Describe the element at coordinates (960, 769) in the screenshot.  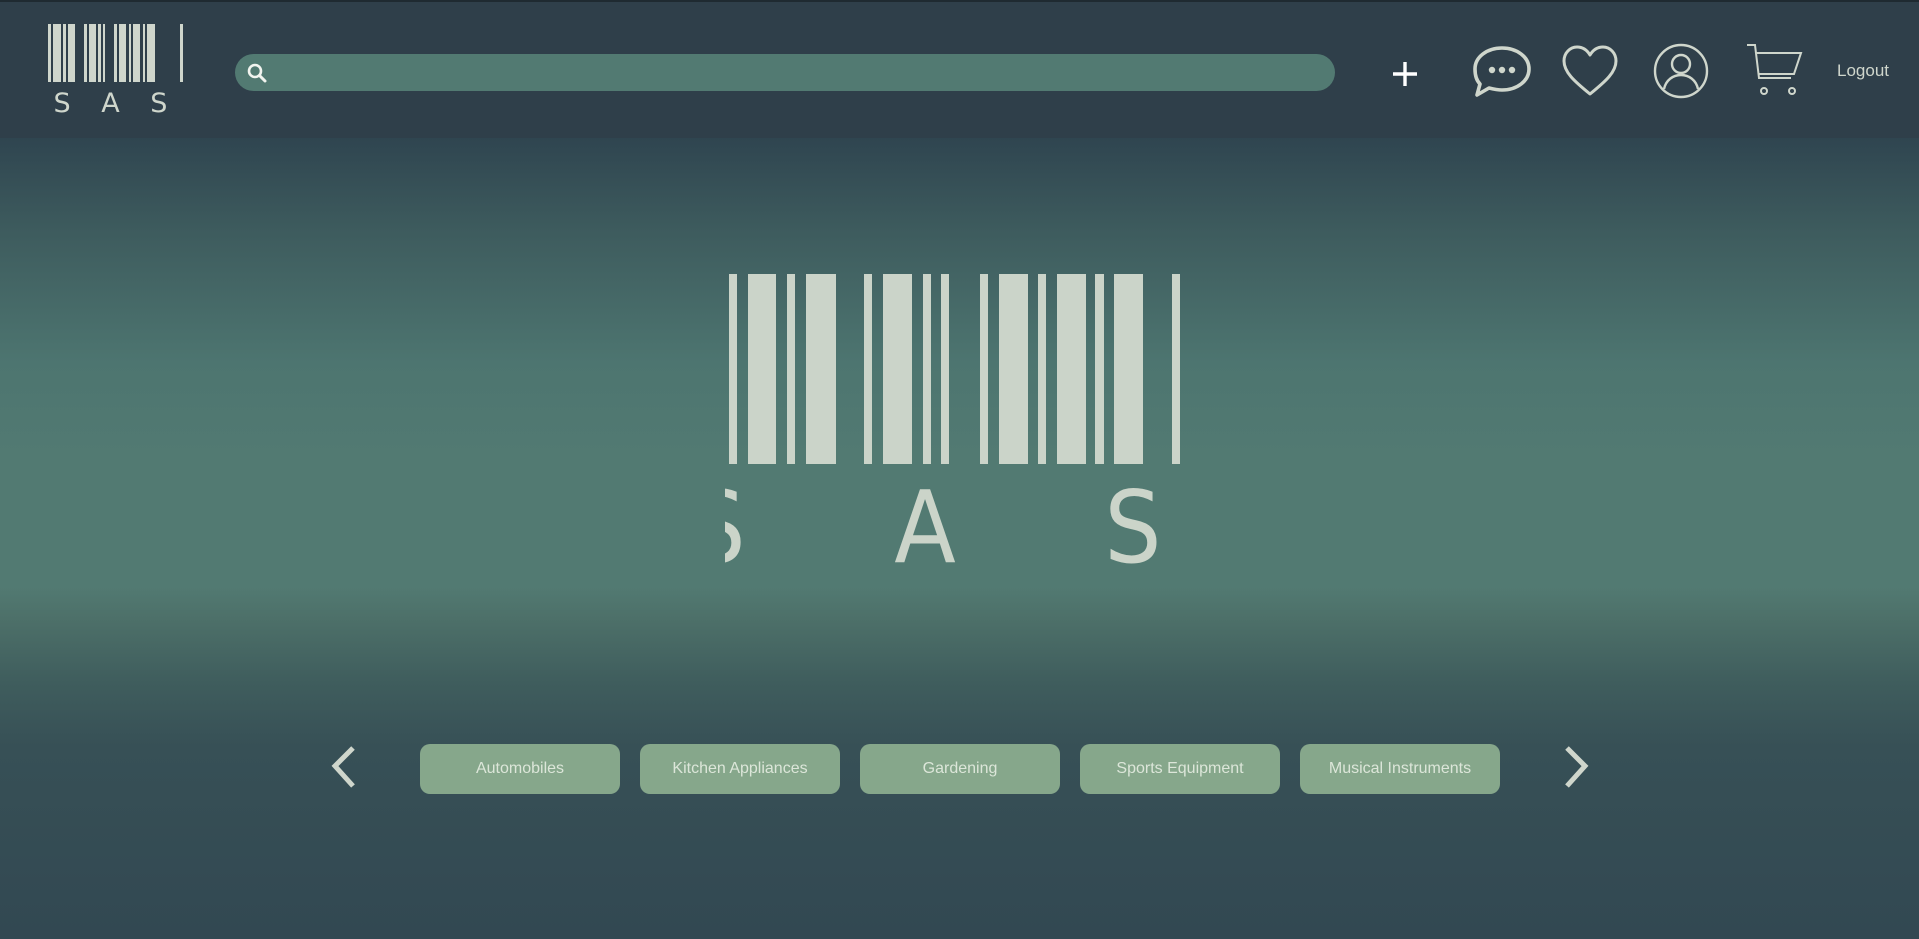
I see `category-pill-gardening: Gardening` at that location.